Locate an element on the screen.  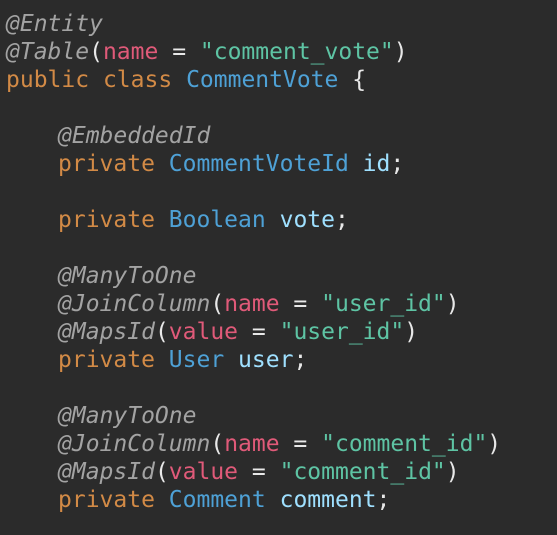
field-name: comment is located at coordinates (328, 500).